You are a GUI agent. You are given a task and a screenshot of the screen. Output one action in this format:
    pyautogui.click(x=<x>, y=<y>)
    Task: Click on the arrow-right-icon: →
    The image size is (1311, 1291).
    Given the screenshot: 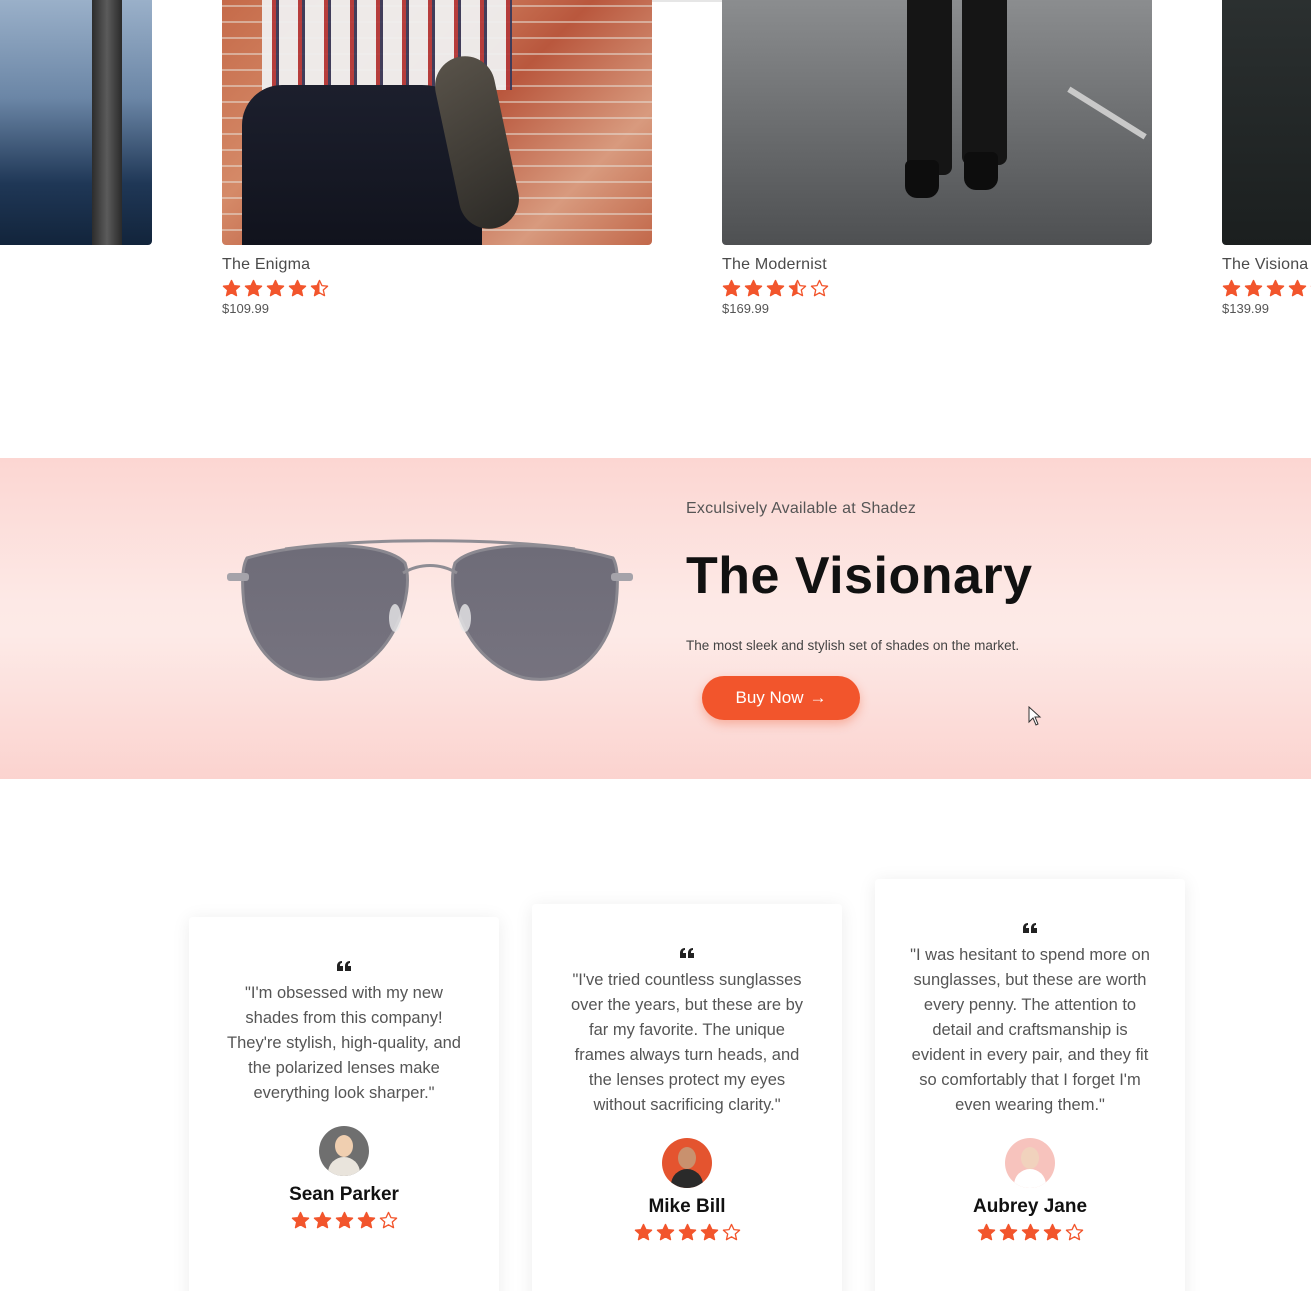 What is the action you would take?
    pyautogui.click(x=818, y=697)
    